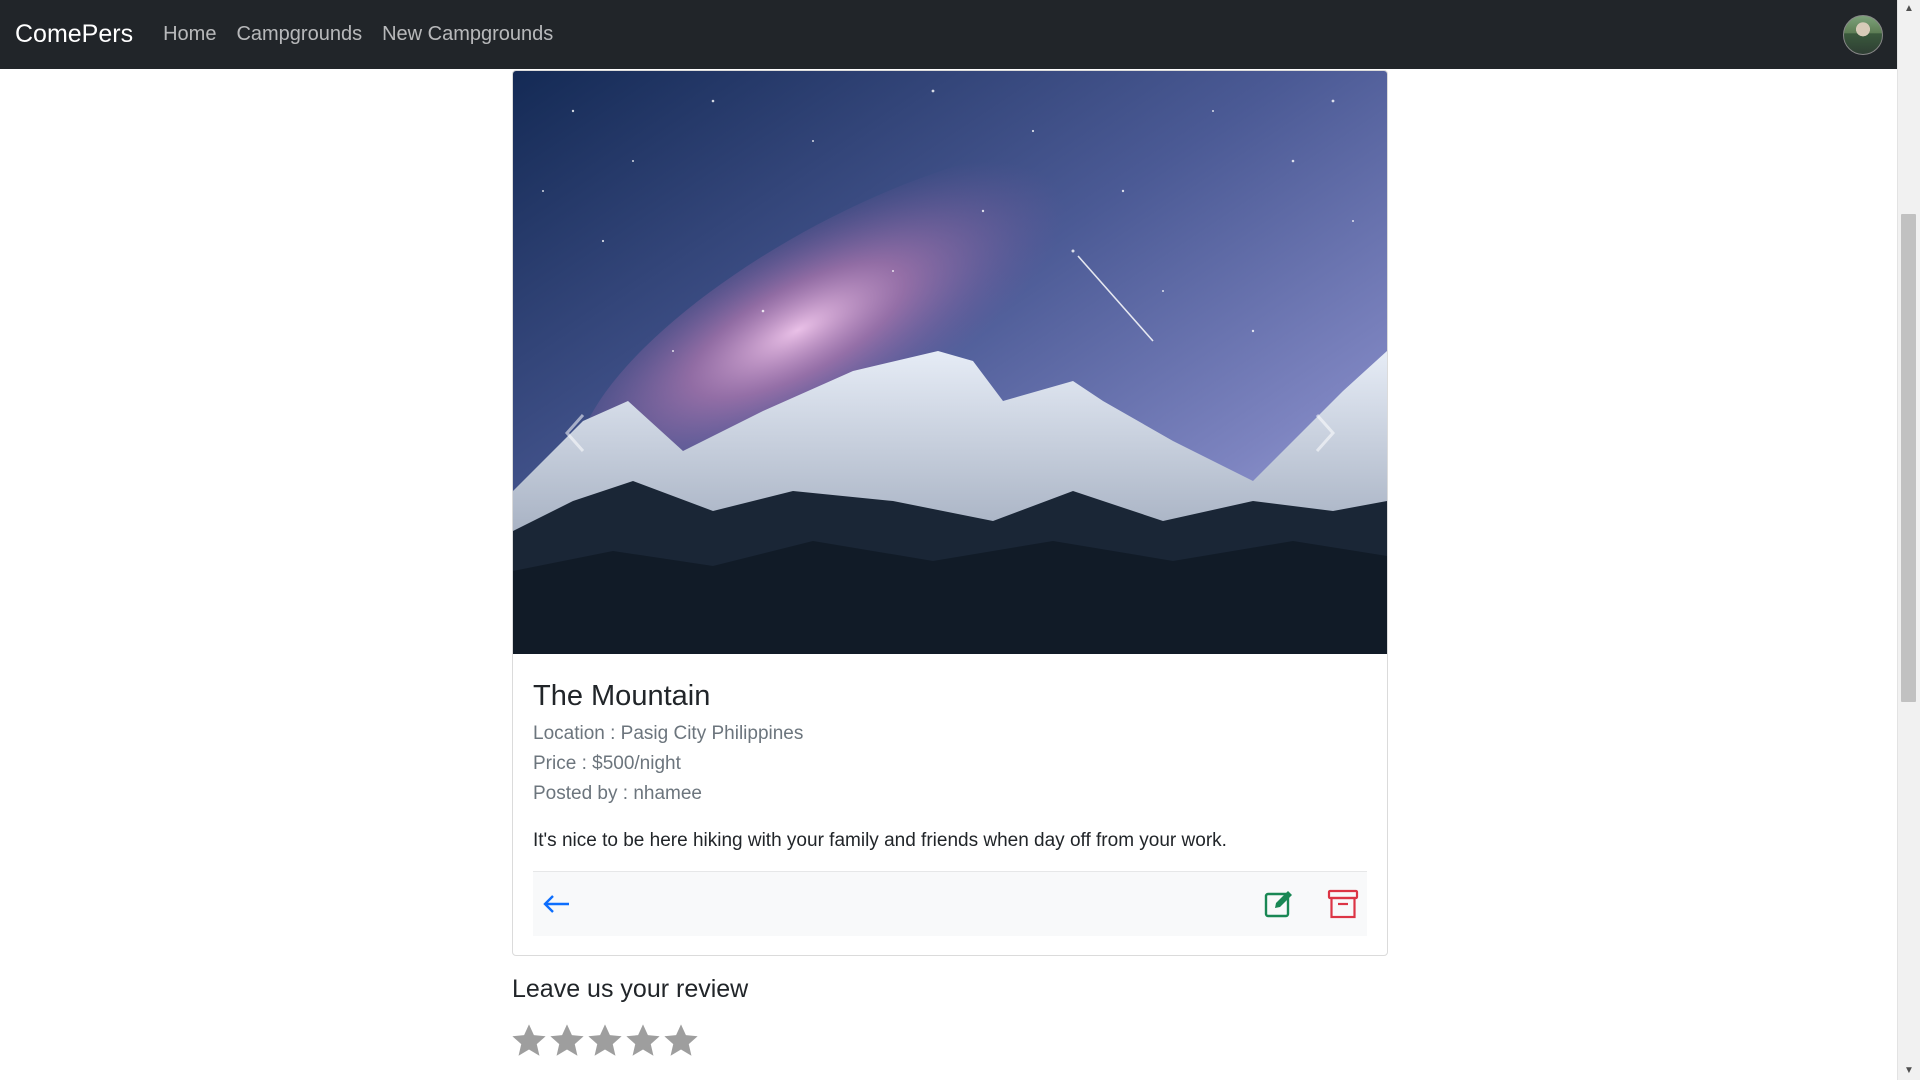  I want to click on back-button, so click(557, 906).